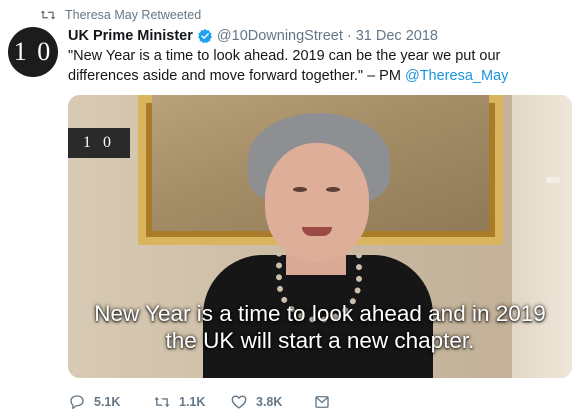  What do you see at coordinates (333, 189) in the screenshot?
I see `speaker-right-eye` at bounding box center [333, 189].